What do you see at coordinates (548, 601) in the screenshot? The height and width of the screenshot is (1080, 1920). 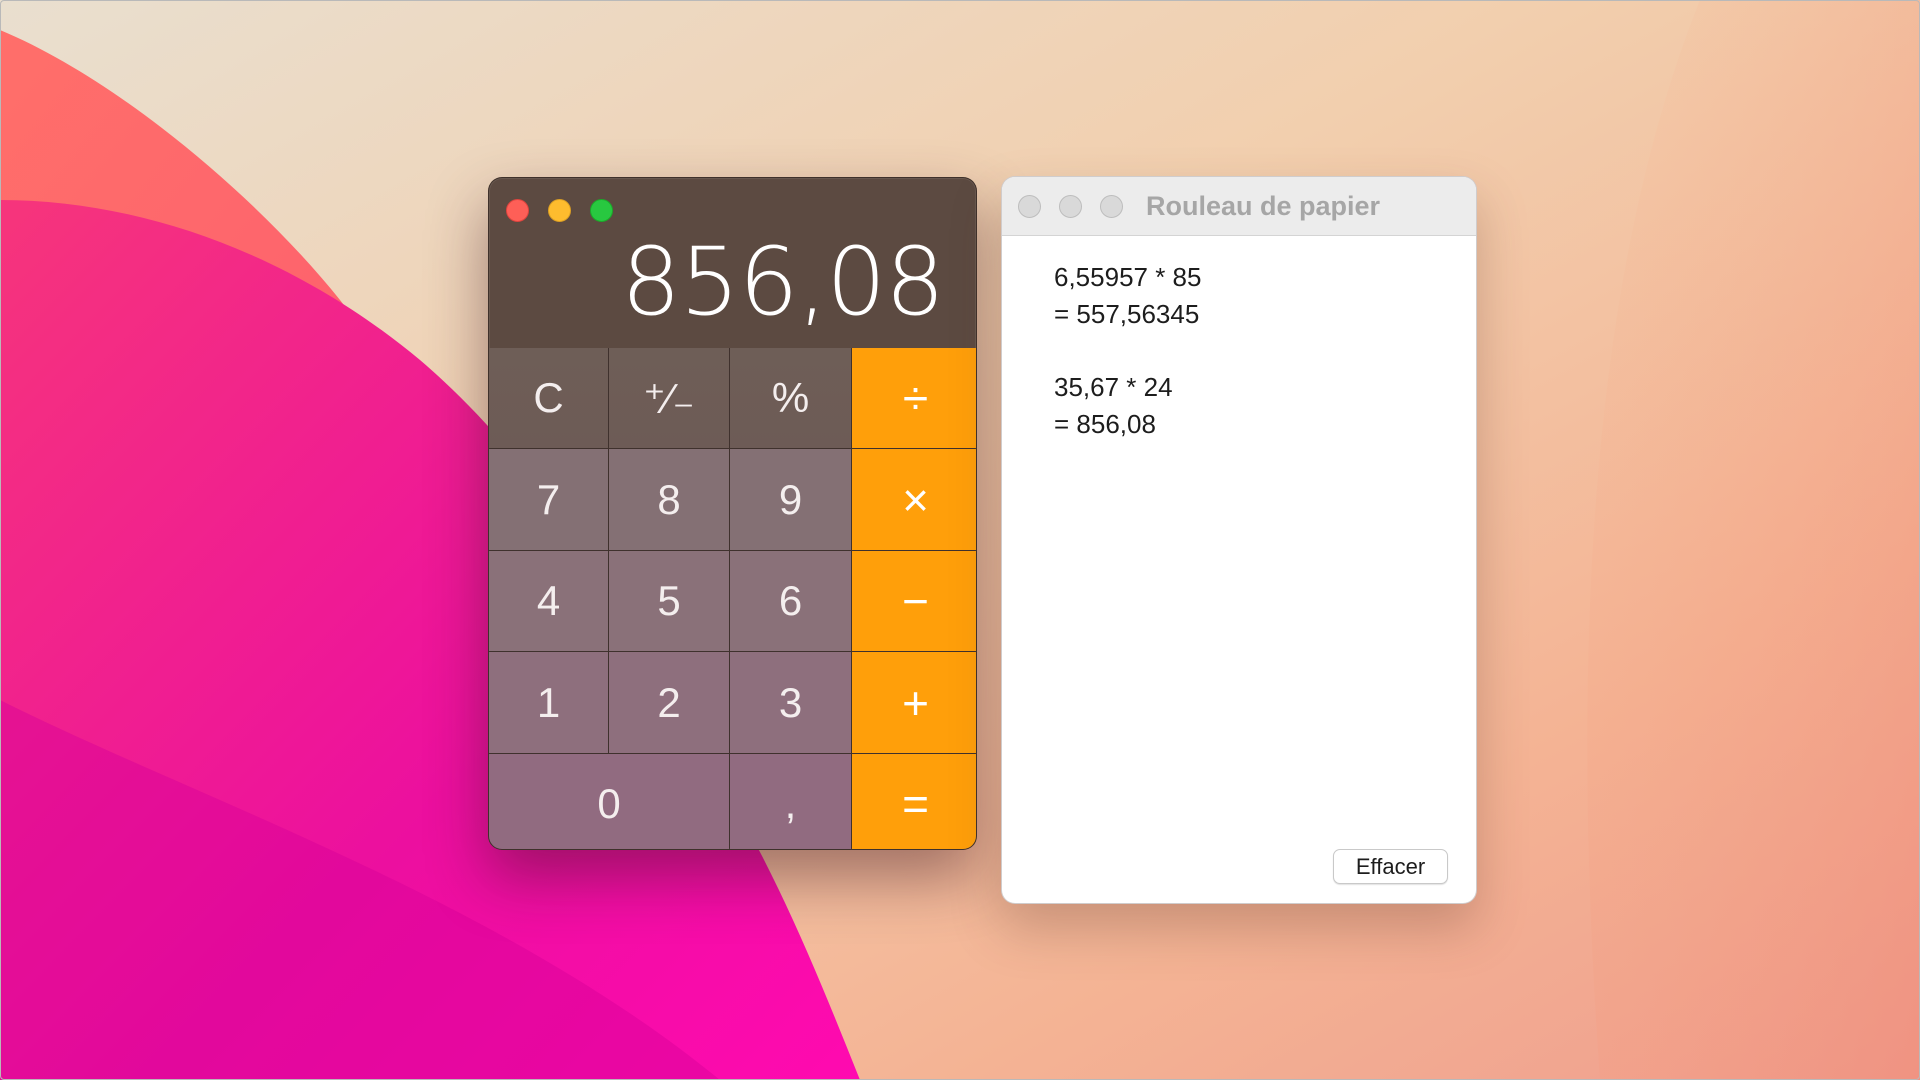 I see `digit-4-key: 4` at bounding box center [548, 601].